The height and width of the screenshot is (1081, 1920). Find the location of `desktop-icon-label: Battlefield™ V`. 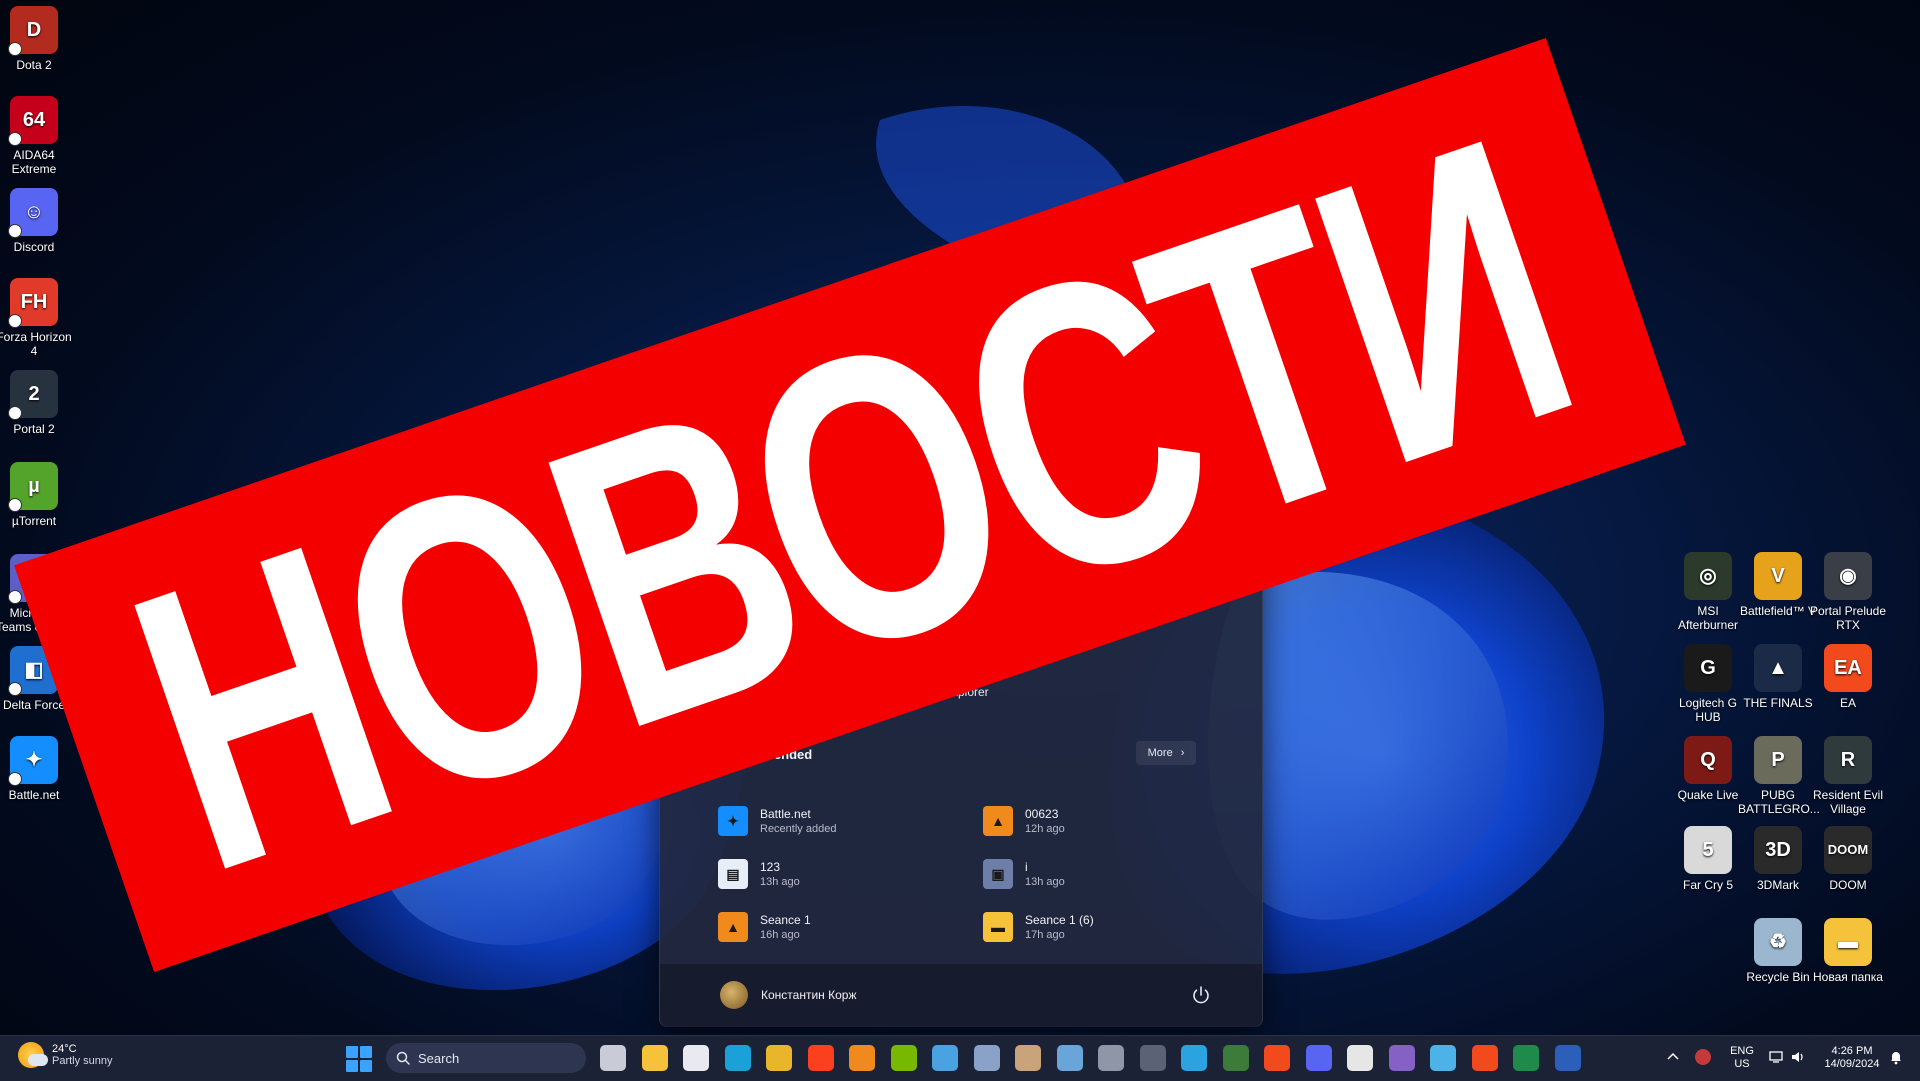

desktop-icon-label: Battlefield™ V is located at coordinates (1778, 611).